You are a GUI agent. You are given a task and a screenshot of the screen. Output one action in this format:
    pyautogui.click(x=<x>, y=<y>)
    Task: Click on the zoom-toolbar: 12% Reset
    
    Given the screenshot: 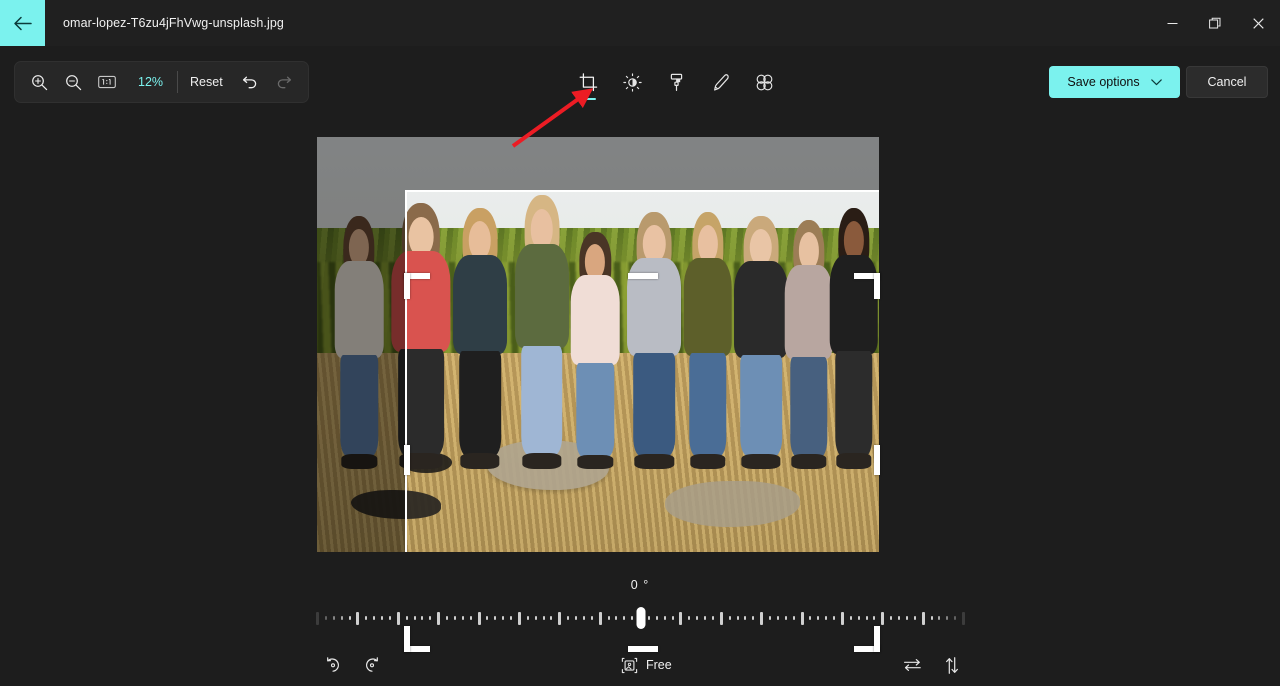 What is the action you would take?
    pyautogui.click(x=161, y=82)
    